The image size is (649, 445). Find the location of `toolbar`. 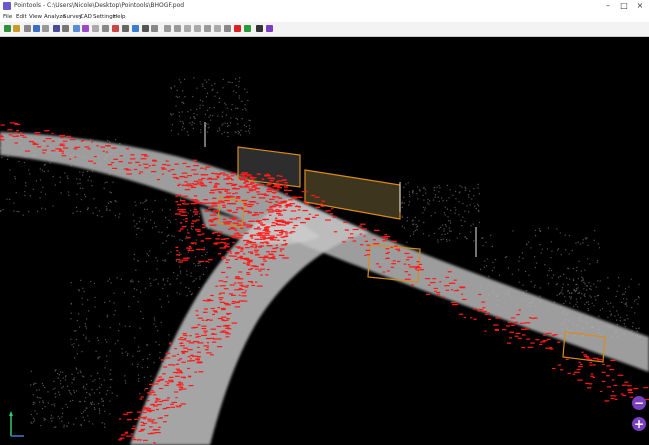

toolbar is located at coordinates (324, 29).